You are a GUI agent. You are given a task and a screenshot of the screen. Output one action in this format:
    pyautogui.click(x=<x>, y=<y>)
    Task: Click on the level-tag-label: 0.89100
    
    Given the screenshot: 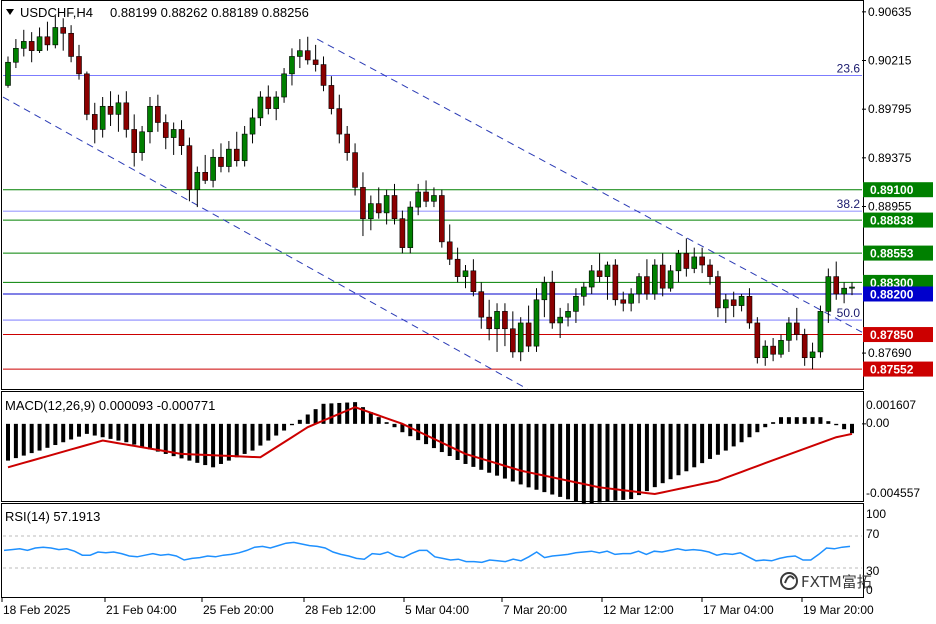 What is the action you would take?
    pyautogui.click(x=892, y=190)
    